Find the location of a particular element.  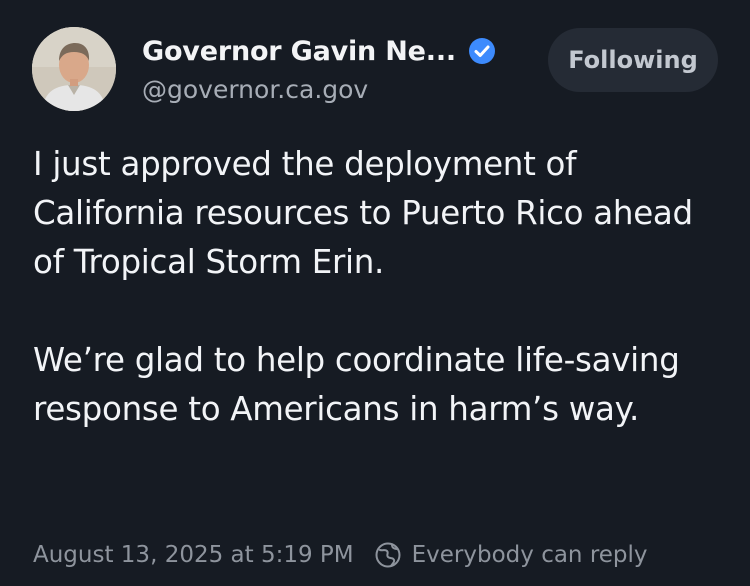

avatar is located at coordinates (74, 69).